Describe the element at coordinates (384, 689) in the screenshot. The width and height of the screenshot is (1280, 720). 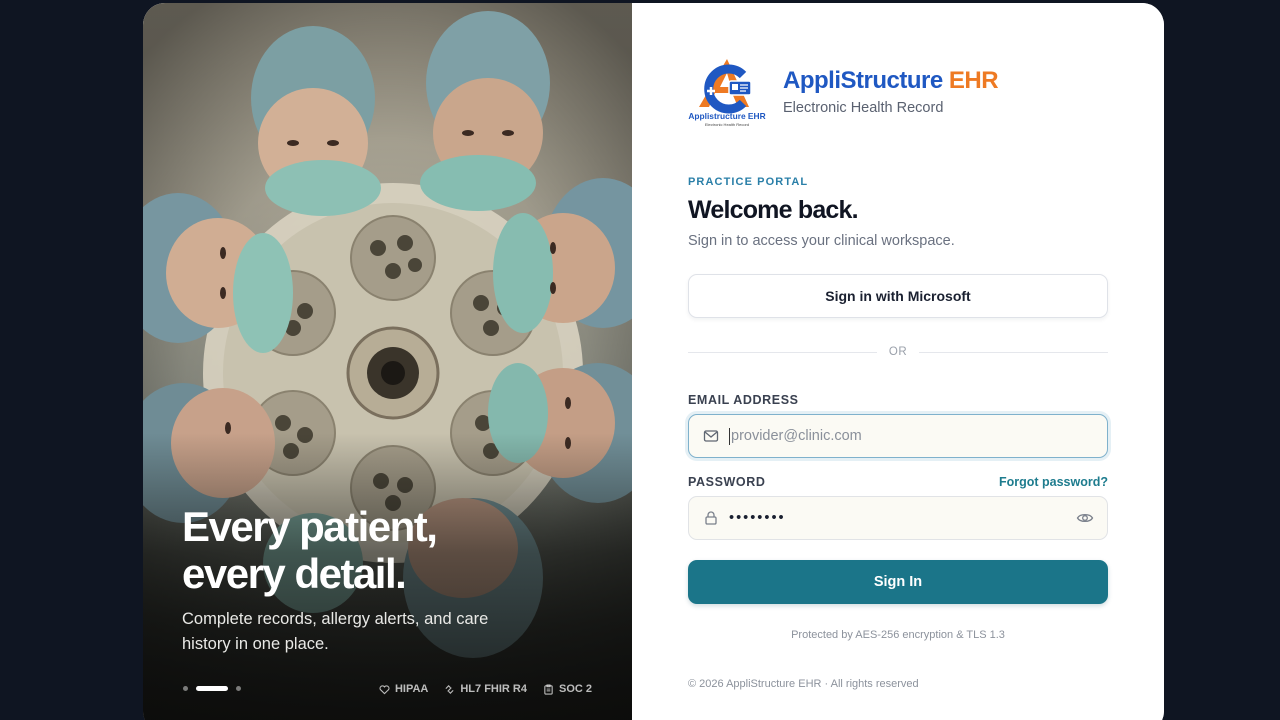
I see `heart-icon` at that location.